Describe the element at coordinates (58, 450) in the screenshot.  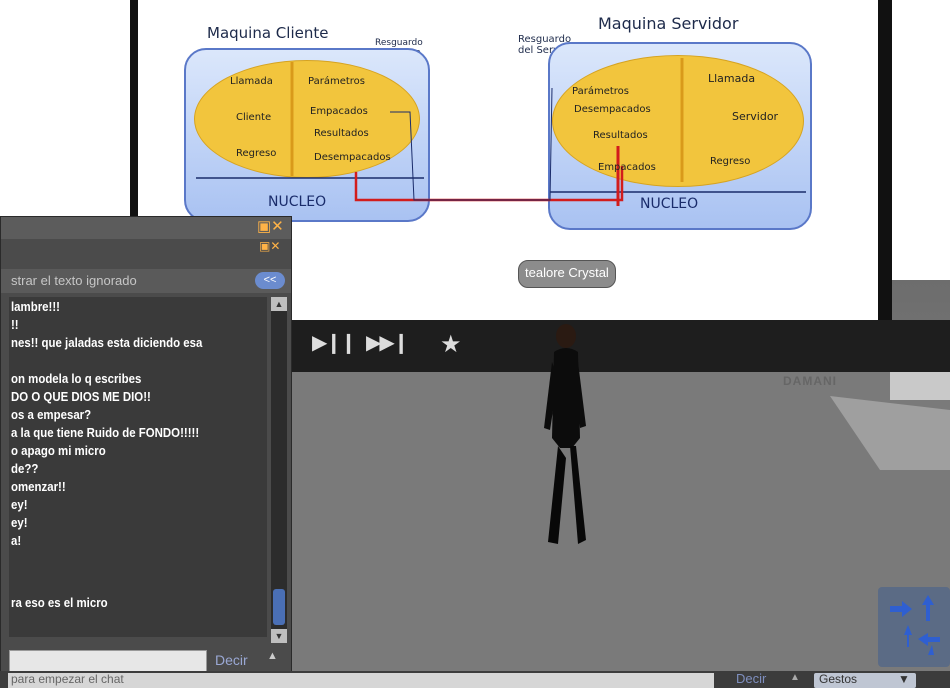
I see `chat-message: o apago mi micro` at that location.